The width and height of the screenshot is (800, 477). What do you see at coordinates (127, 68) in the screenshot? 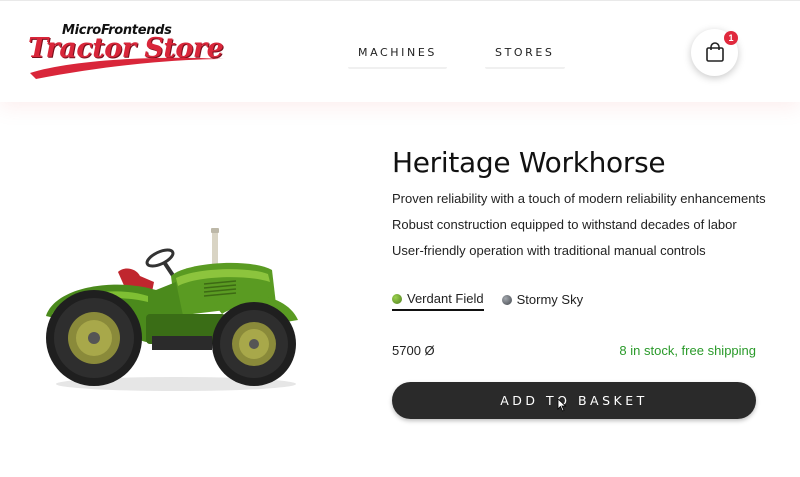
I see `logo-swoosh-icon` at bounding box center [127, 68].